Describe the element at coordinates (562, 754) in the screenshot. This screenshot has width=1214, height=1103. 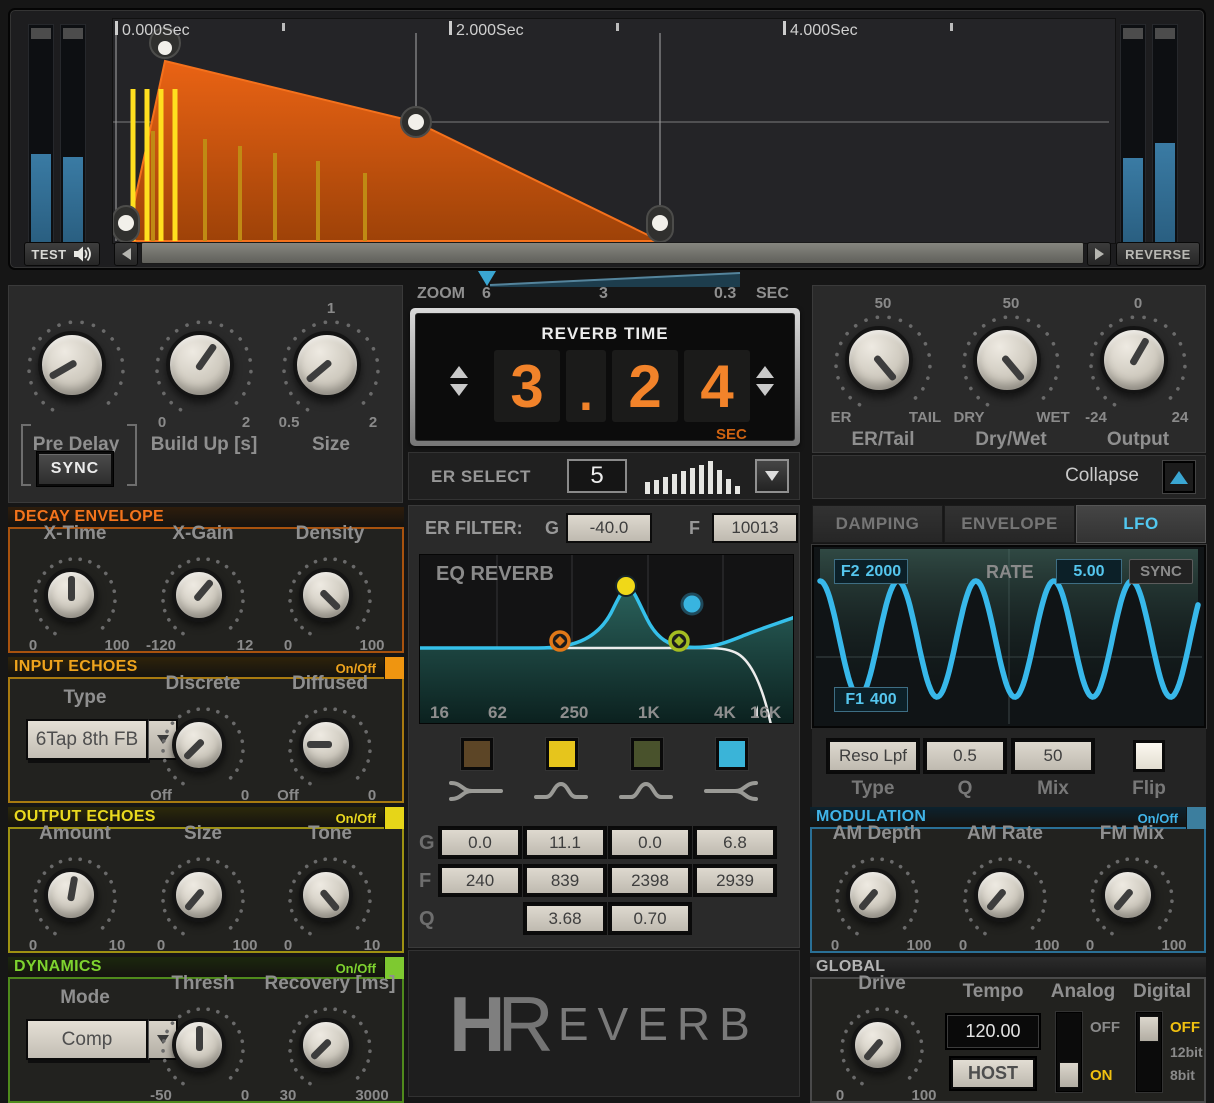
I see `eq-band2-swatch` at that location.